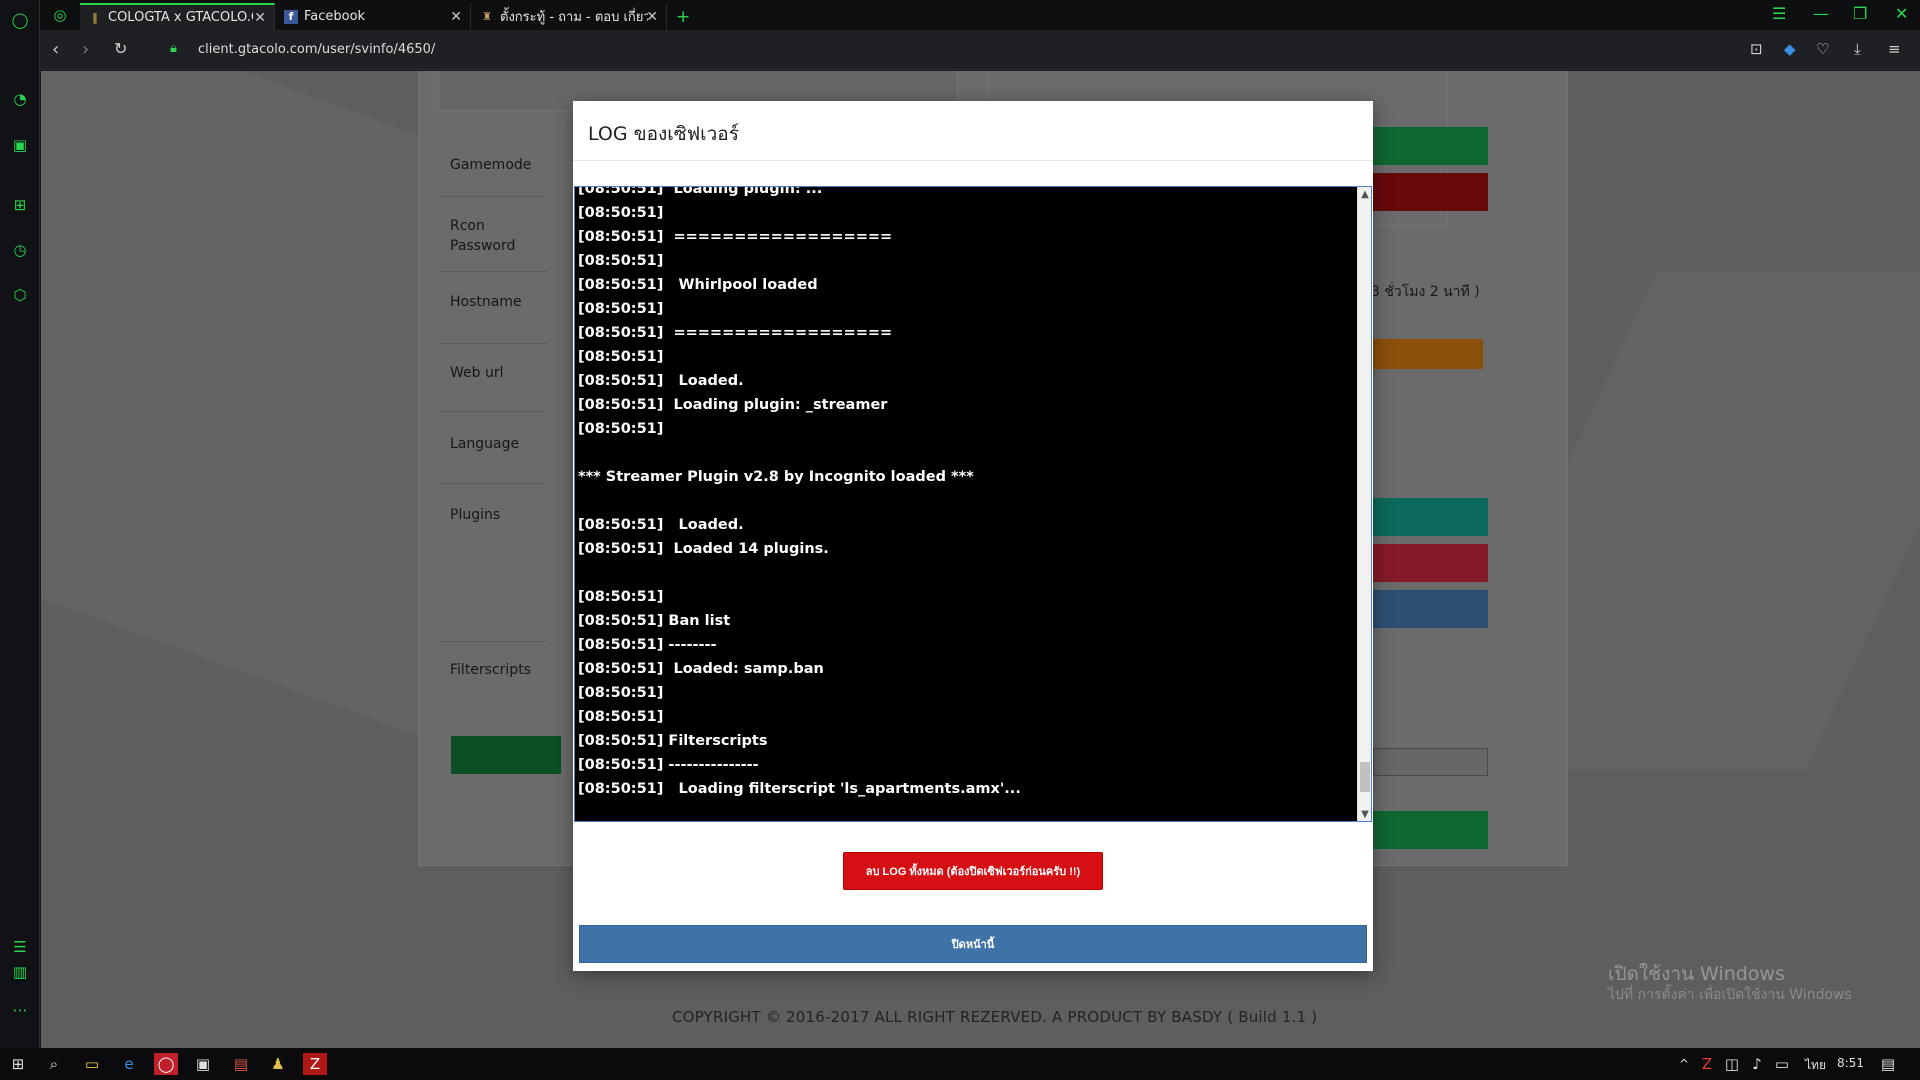 The image size is (1920, 1080). I want to click on favorites-heart-icon: ♡, so click(1822, 49).